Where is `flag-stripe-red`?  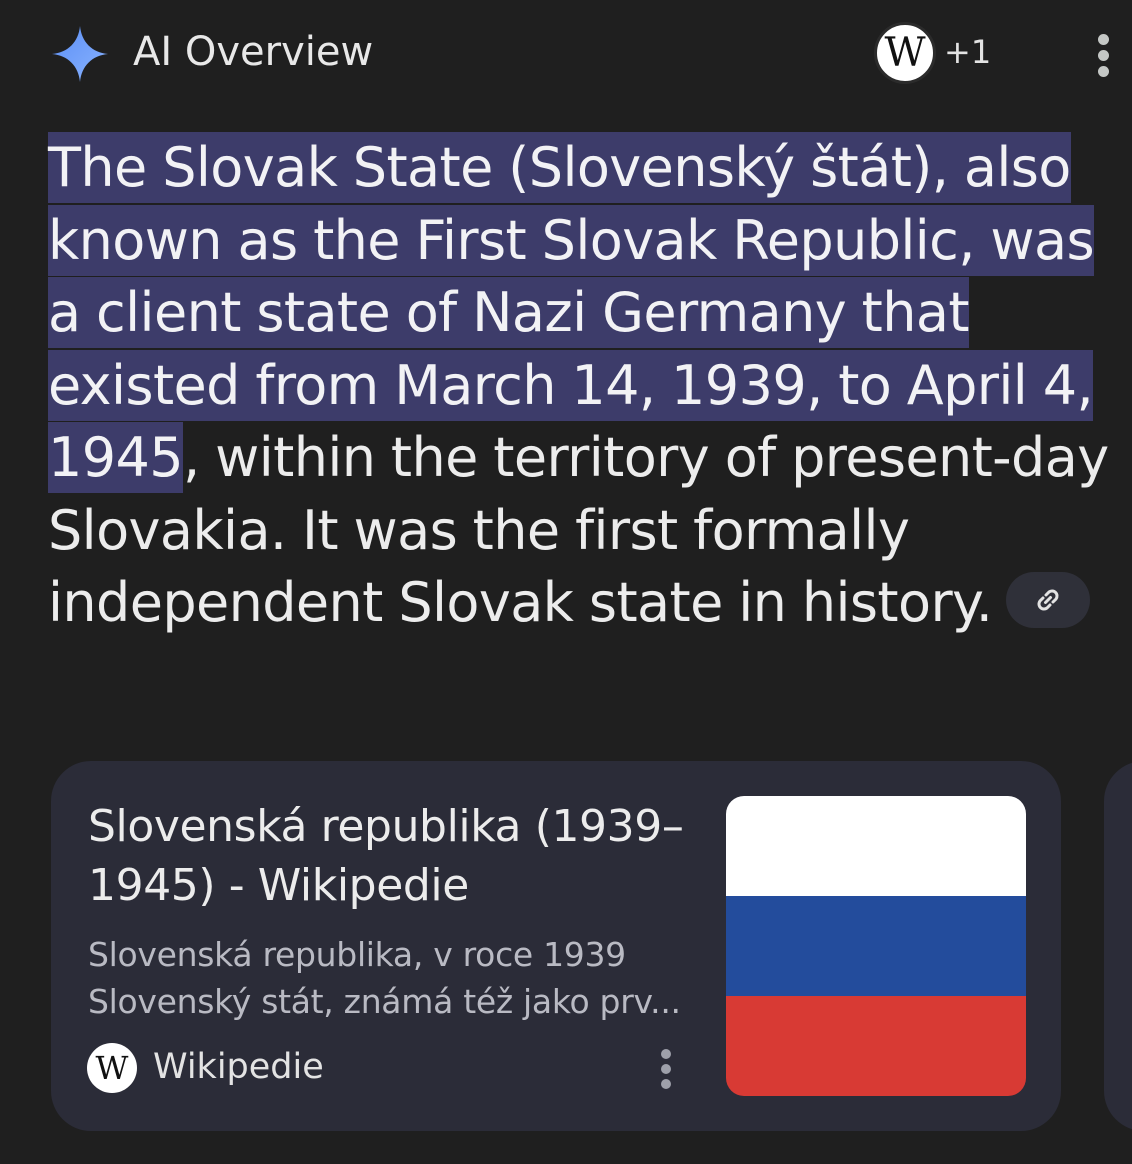
flag-stripe-red is located at coordinates (876, 1046).